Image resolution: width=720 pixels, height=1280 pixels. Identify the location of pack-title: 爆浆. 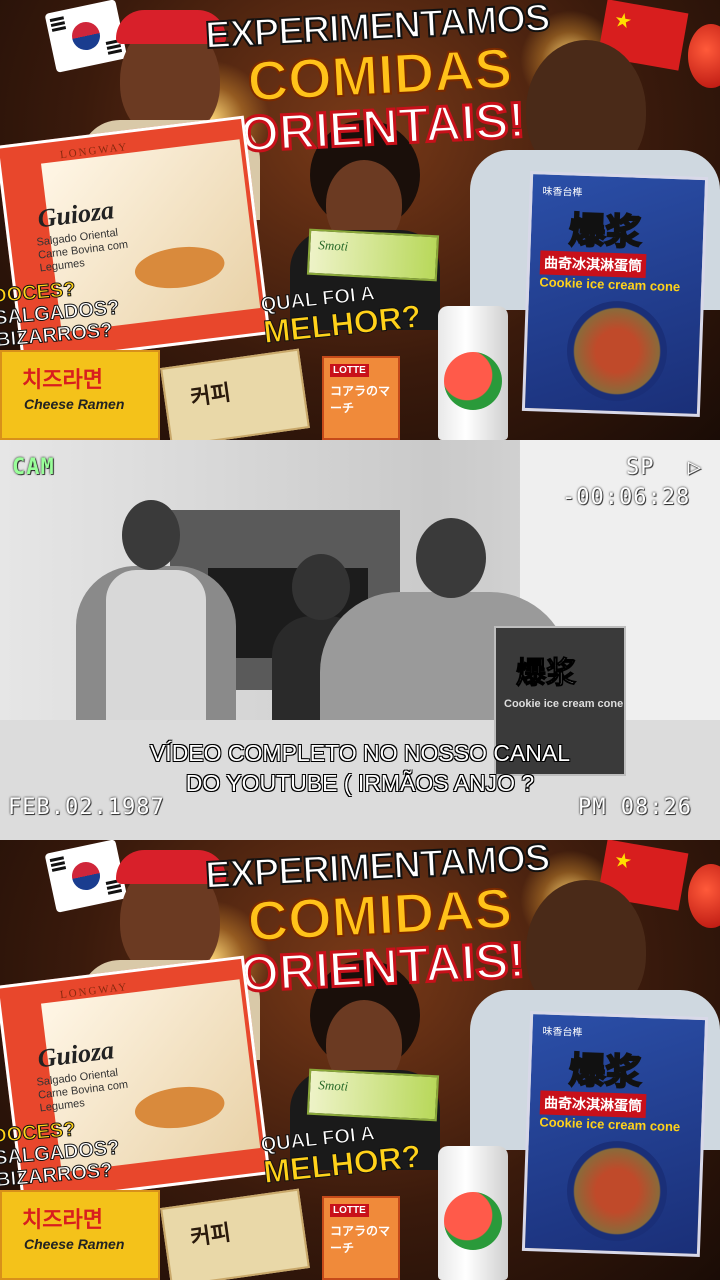
(546, 674).